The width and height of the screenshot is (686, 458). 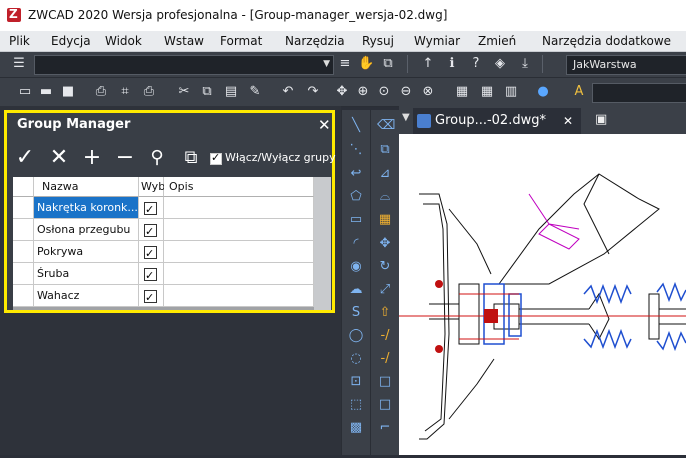 I want to click on polygon-icon: ⬠, so click(x=356, y=197).